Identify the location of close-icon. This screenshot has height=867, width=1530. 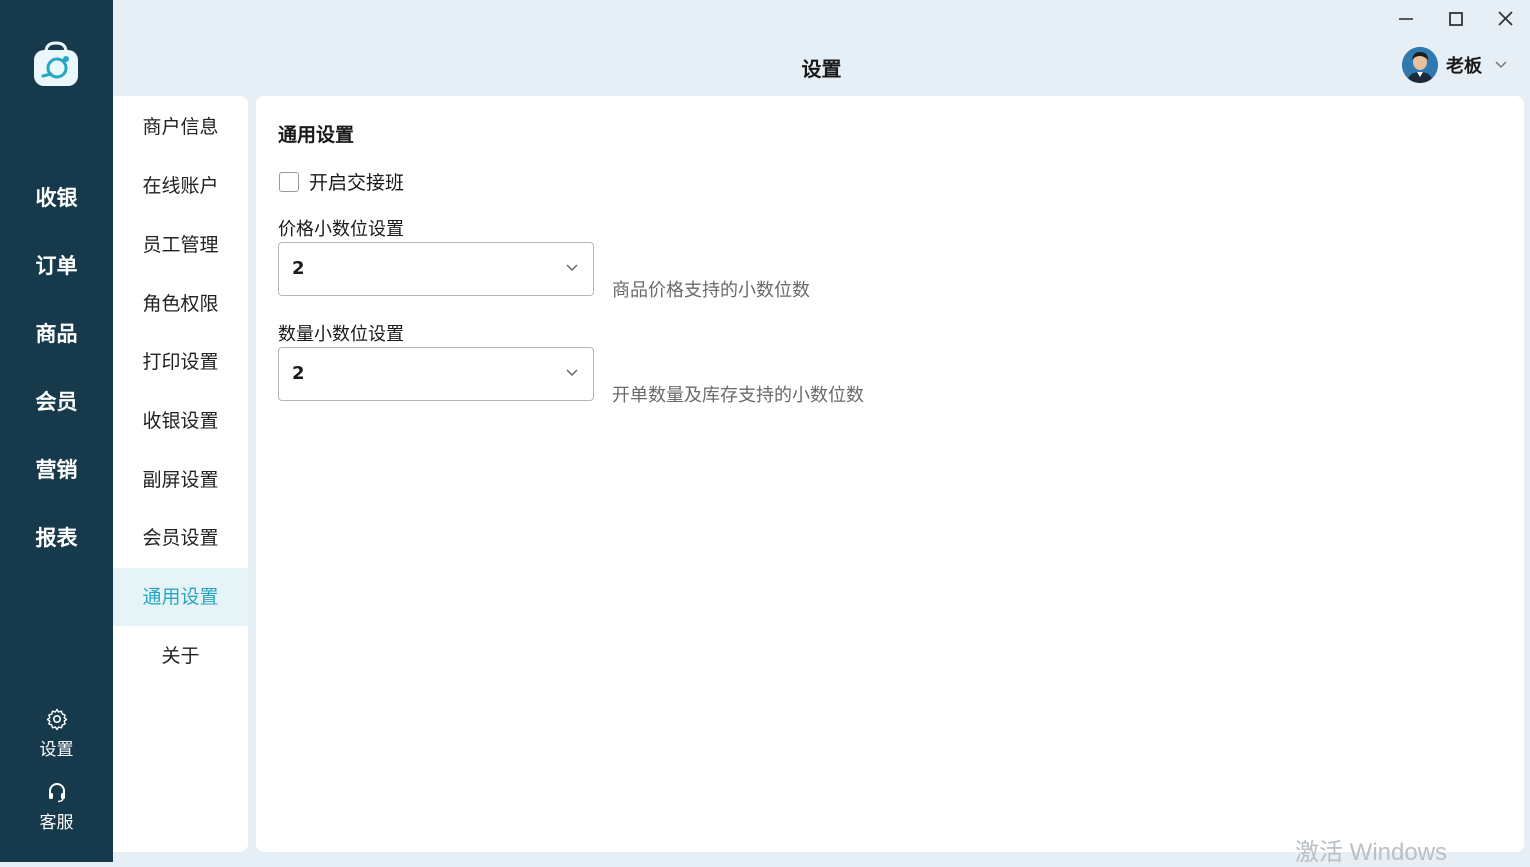
(1505, 18).